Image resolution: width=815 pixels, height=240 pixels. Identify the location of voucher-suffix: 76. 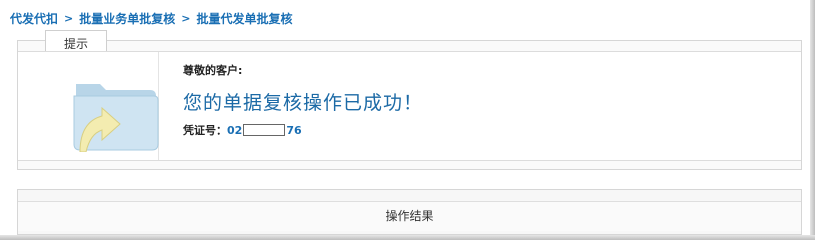
(294, 130).